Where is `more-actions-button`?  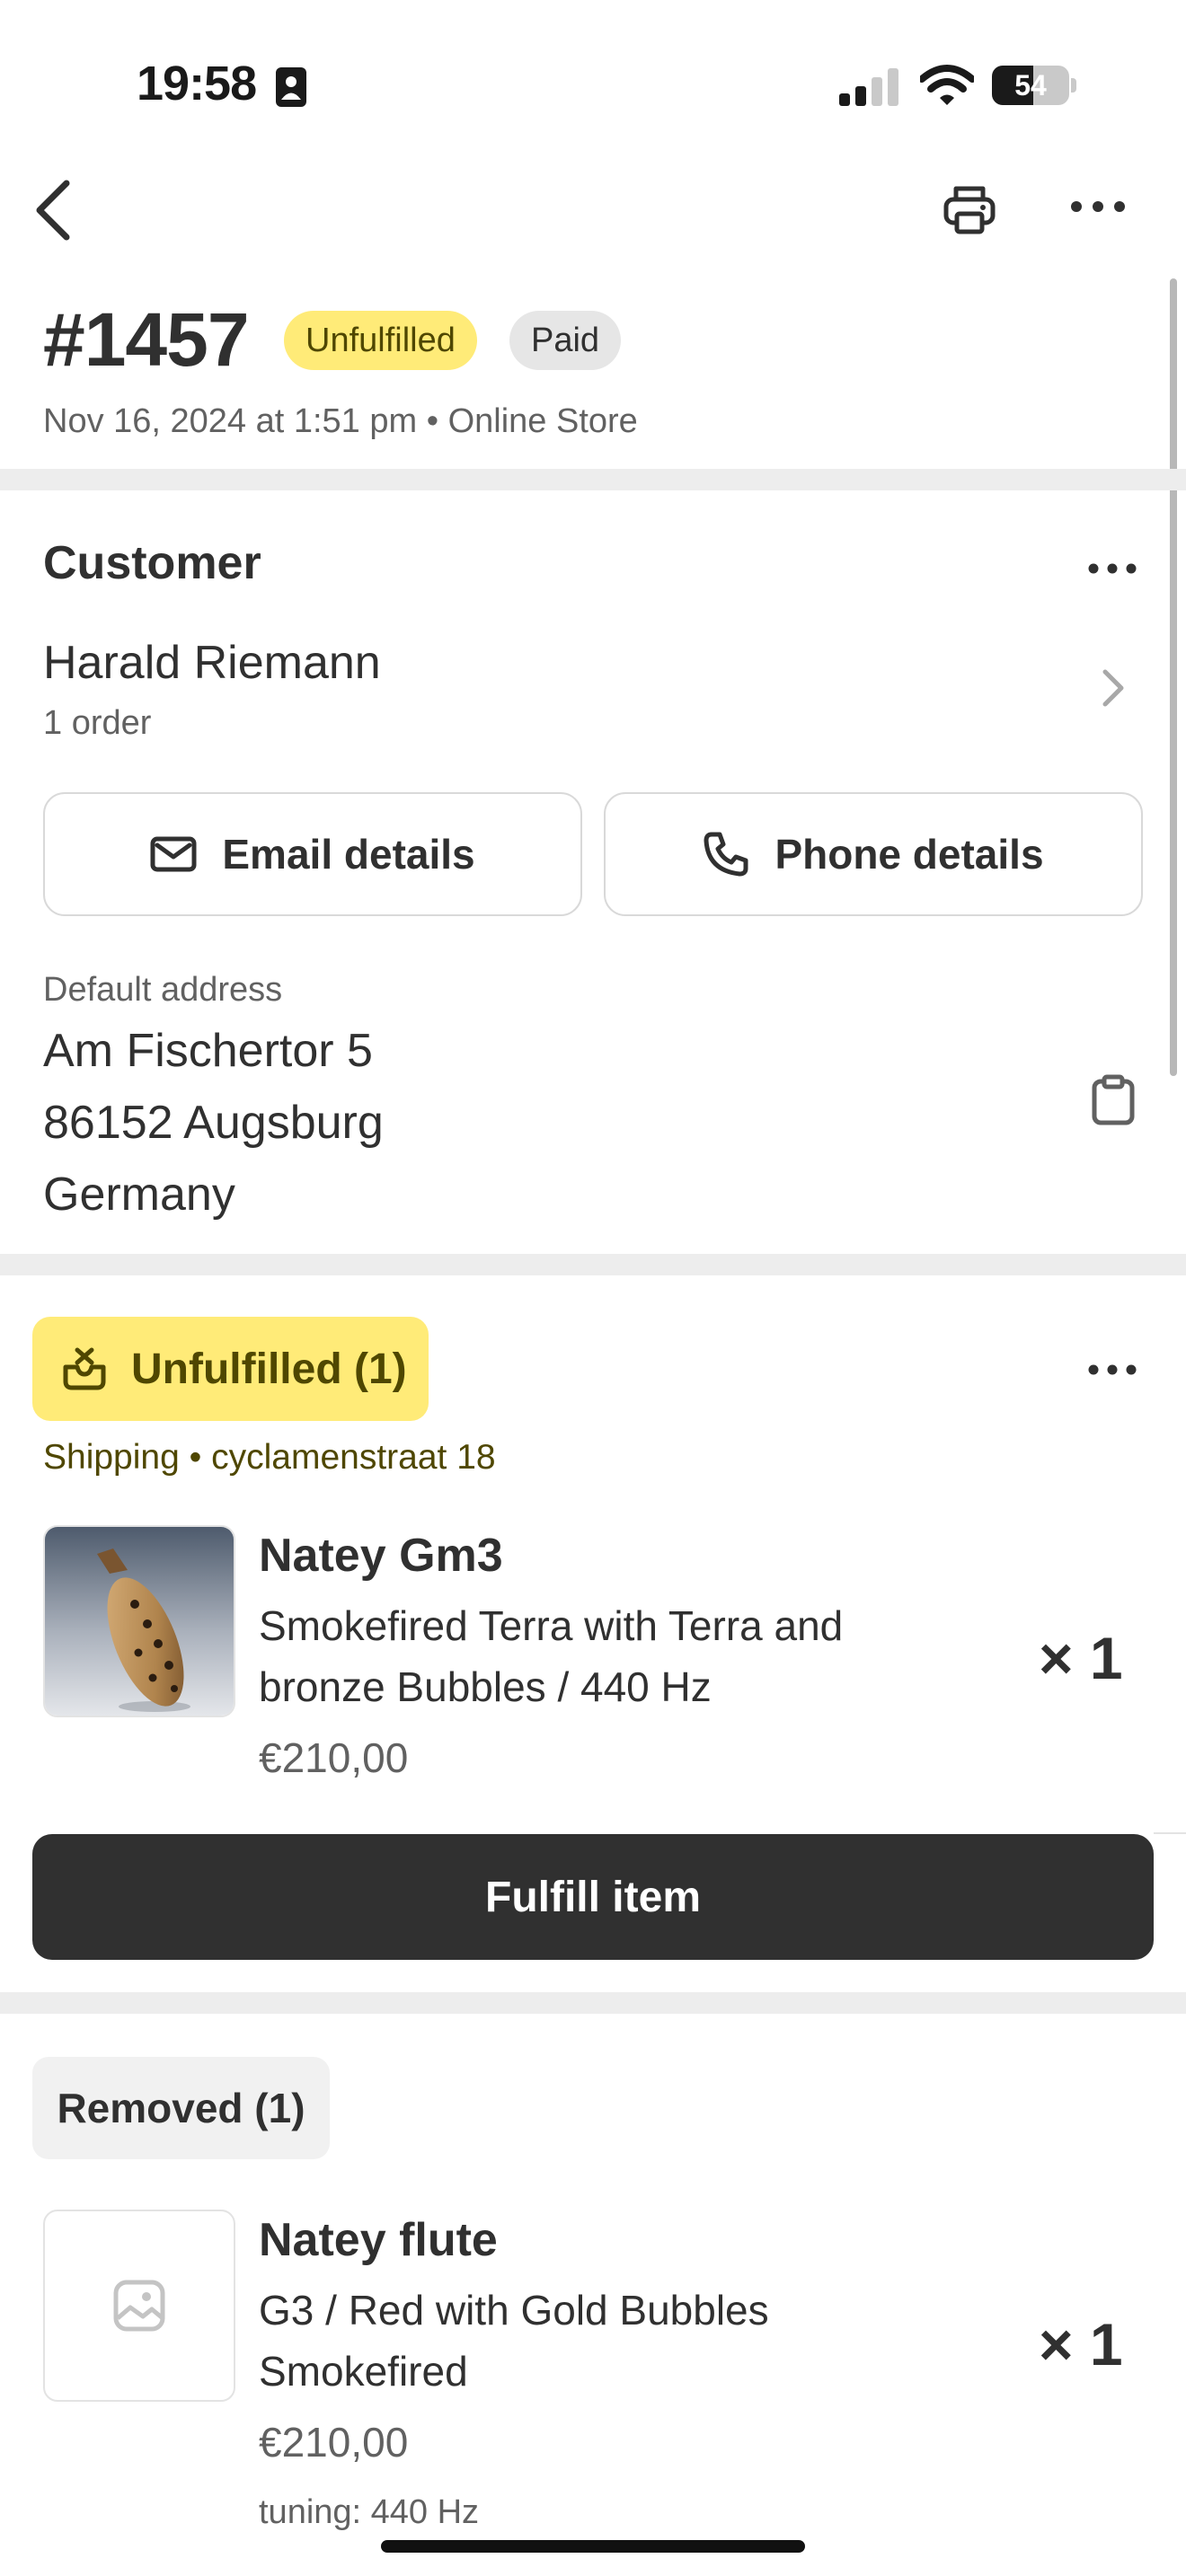 more-actions-button is located at coordinates (1098, 206).